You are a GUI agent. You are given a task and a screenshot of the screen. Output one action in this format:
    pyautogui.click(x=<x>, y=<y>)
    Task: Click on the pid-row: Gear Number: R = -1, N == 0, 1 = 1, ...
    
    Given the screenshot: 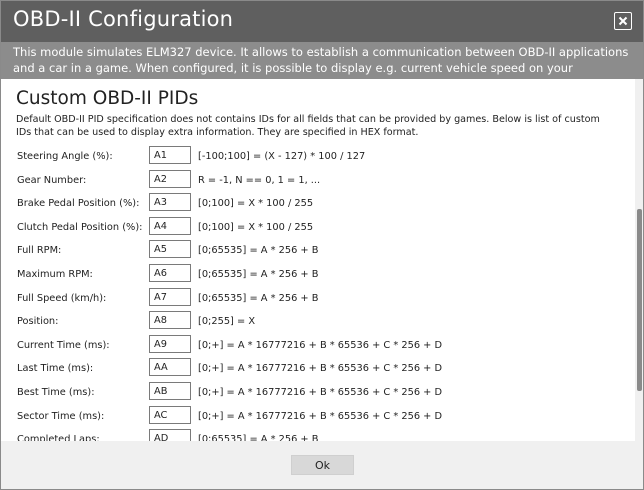 What is the action you would take?
    pyautogui.click(x=316, y=180)
    